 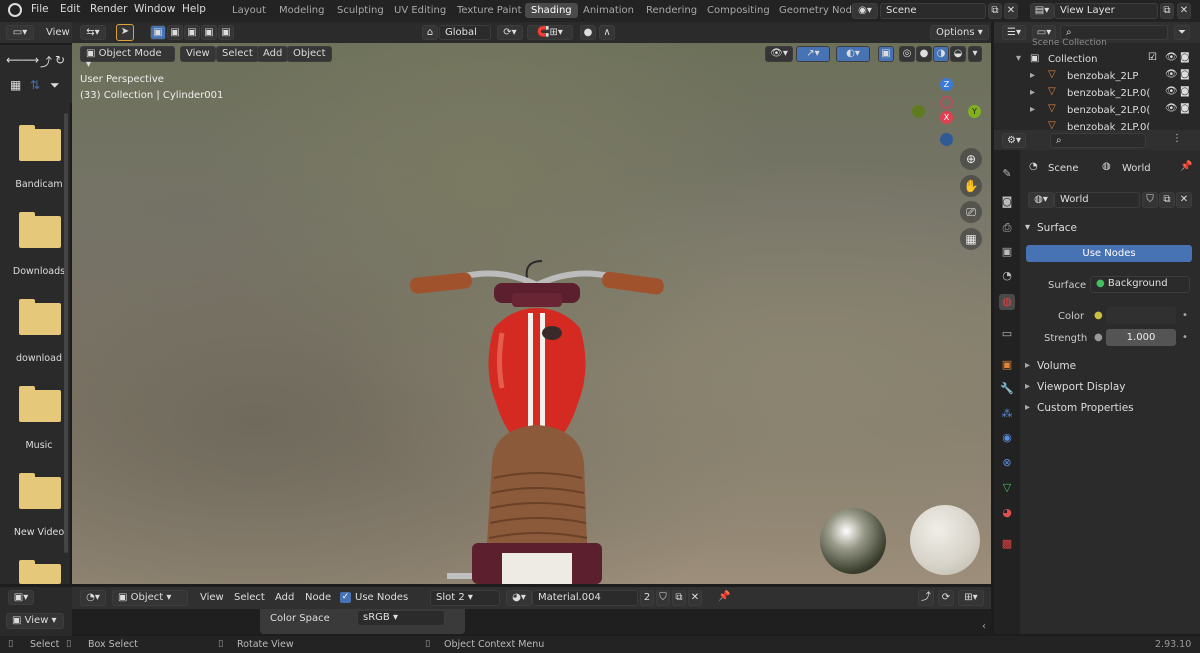 What do you see at coordinates (93, 32) in the screenshot?
I see `tool-settings-icon: ⇆▾` at bounding box center [93, 32].